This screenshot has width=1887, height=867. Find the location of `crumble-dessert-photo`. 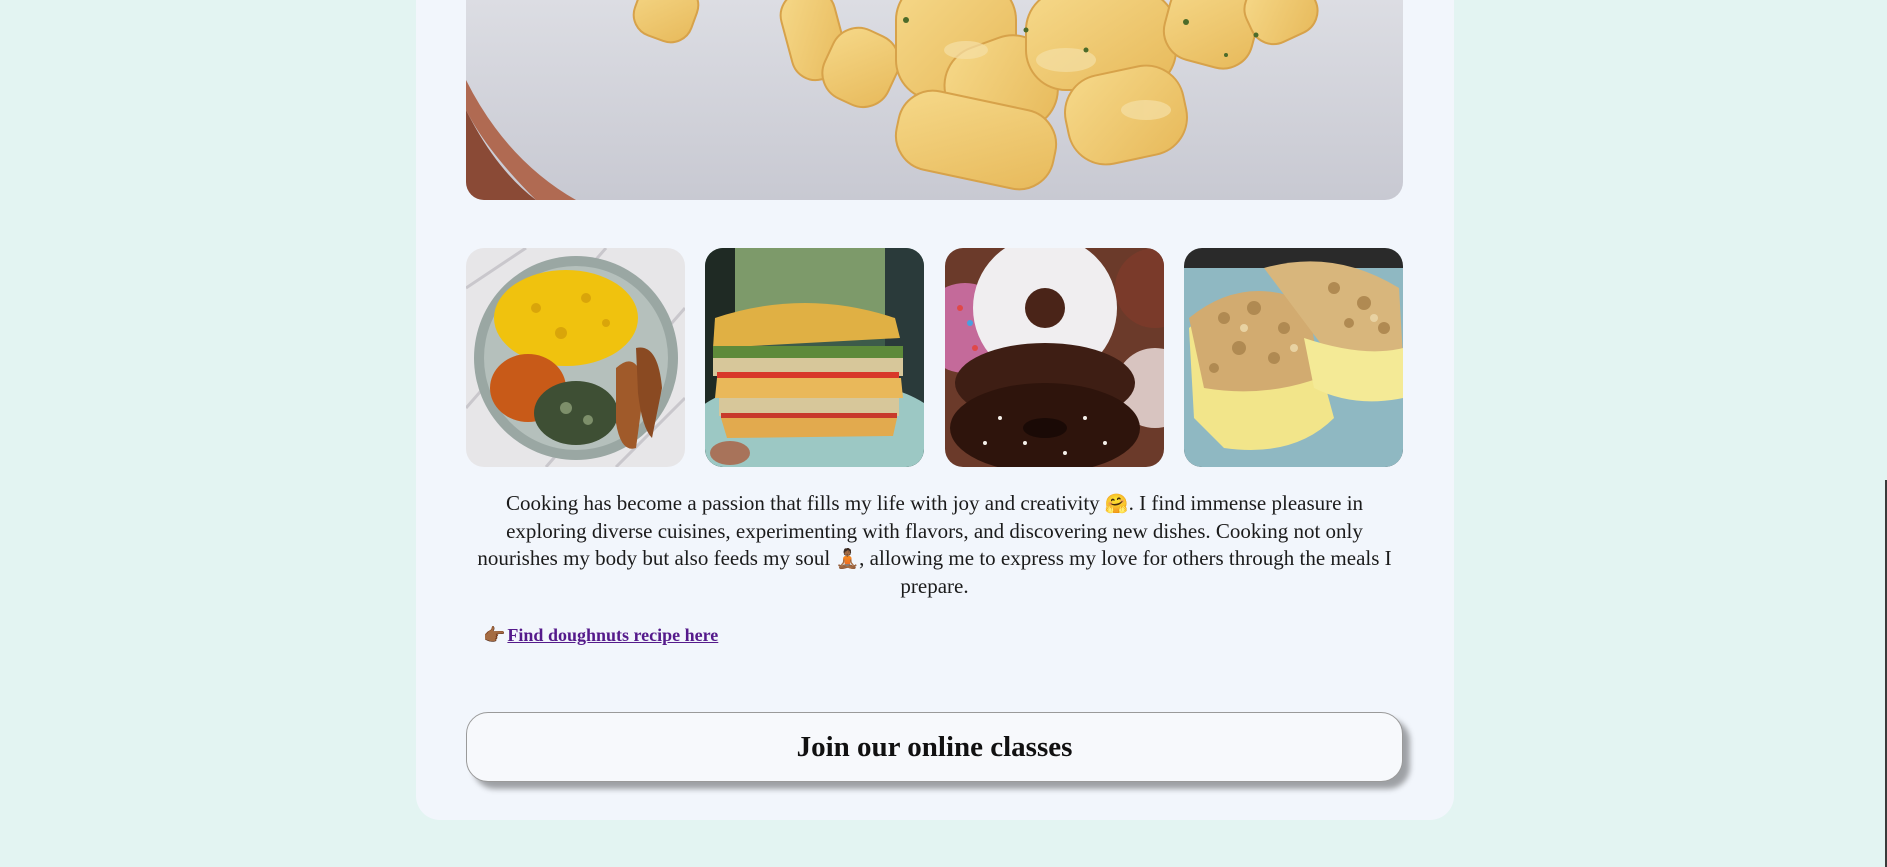

crumble-dessert-photo is located at coordinates (1293, 357).